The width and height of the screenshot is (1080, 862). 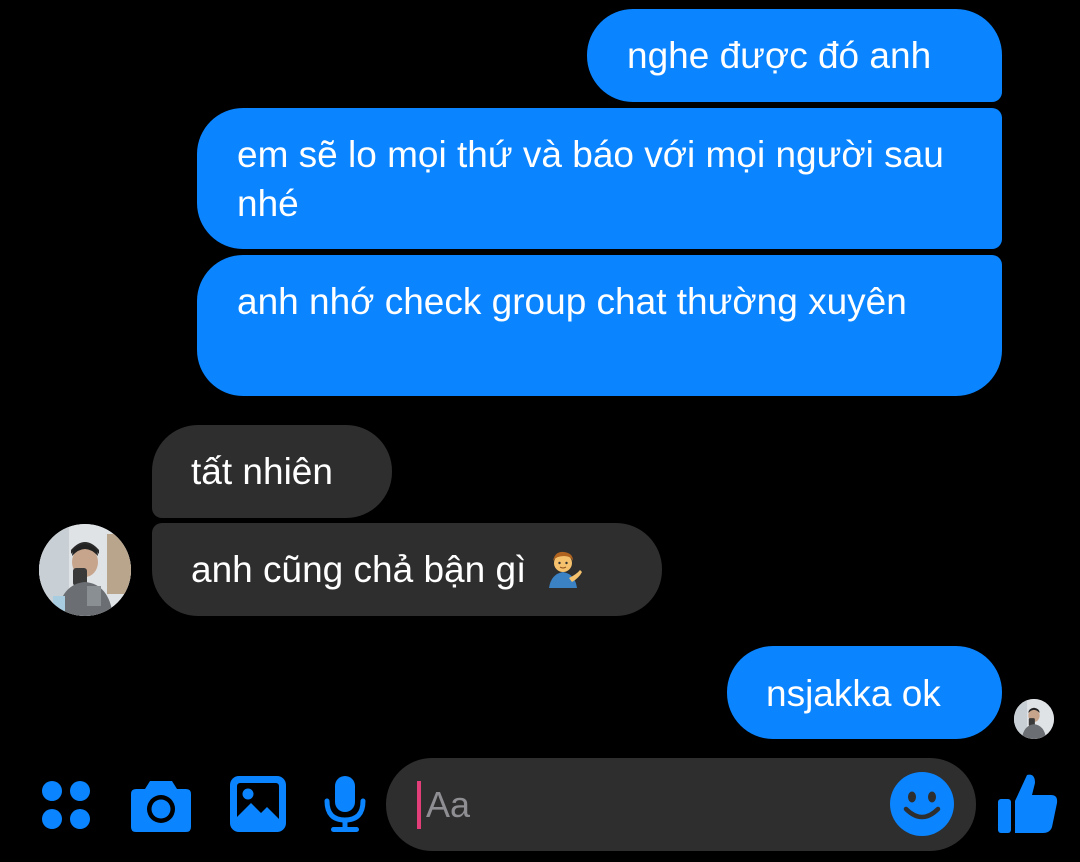 What do you see at coordinates (85, 570) in the screenshot?
I see `contact-avatar` at bounding box center [85, 570].